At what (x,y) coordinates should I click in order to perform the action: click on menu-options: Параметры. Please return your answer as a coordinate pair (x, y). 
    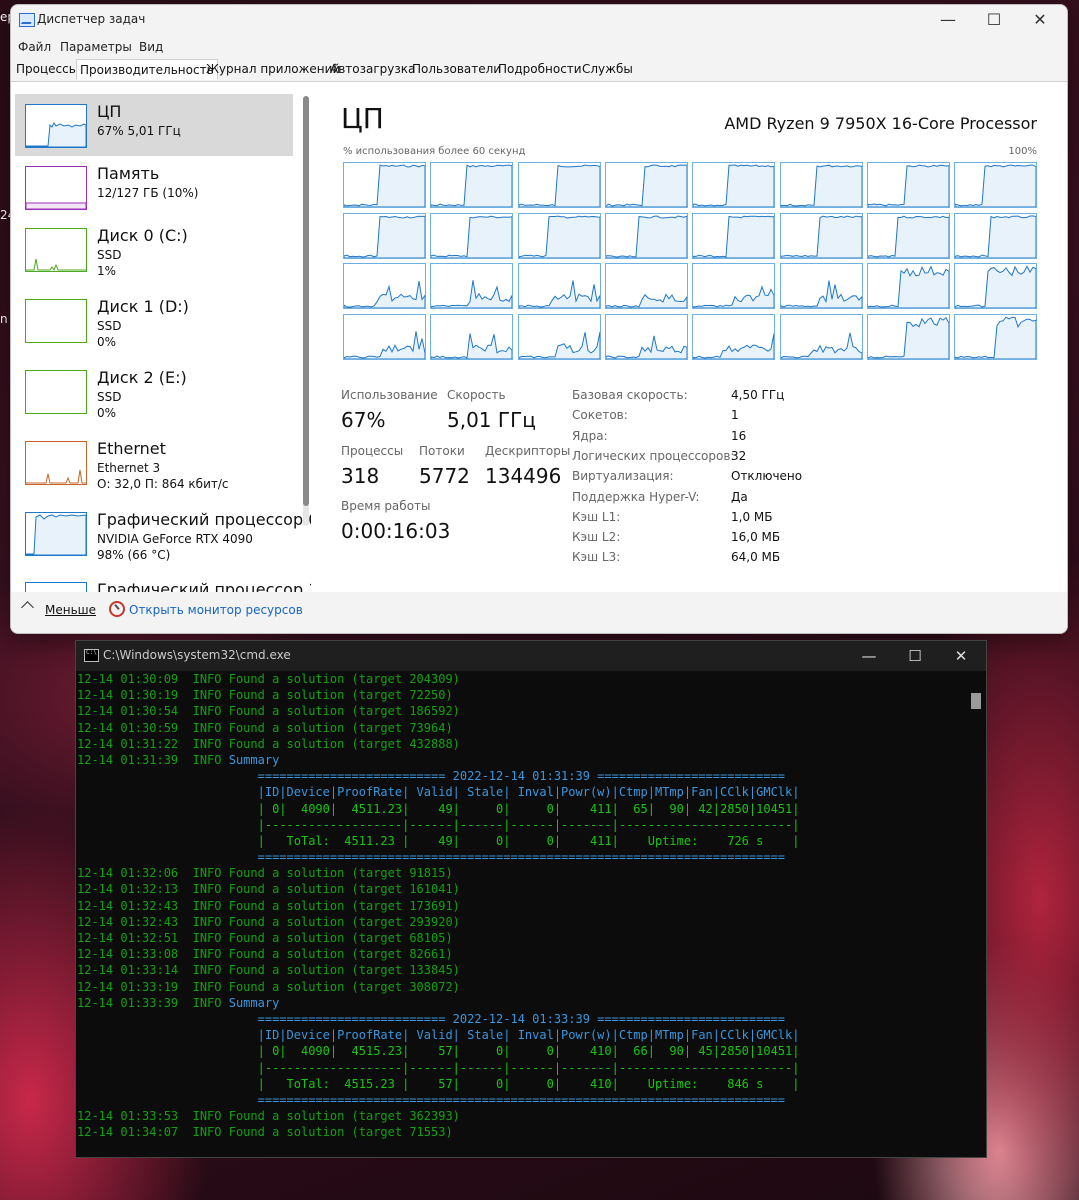
    Looking at the image, I should click on (96, 47).